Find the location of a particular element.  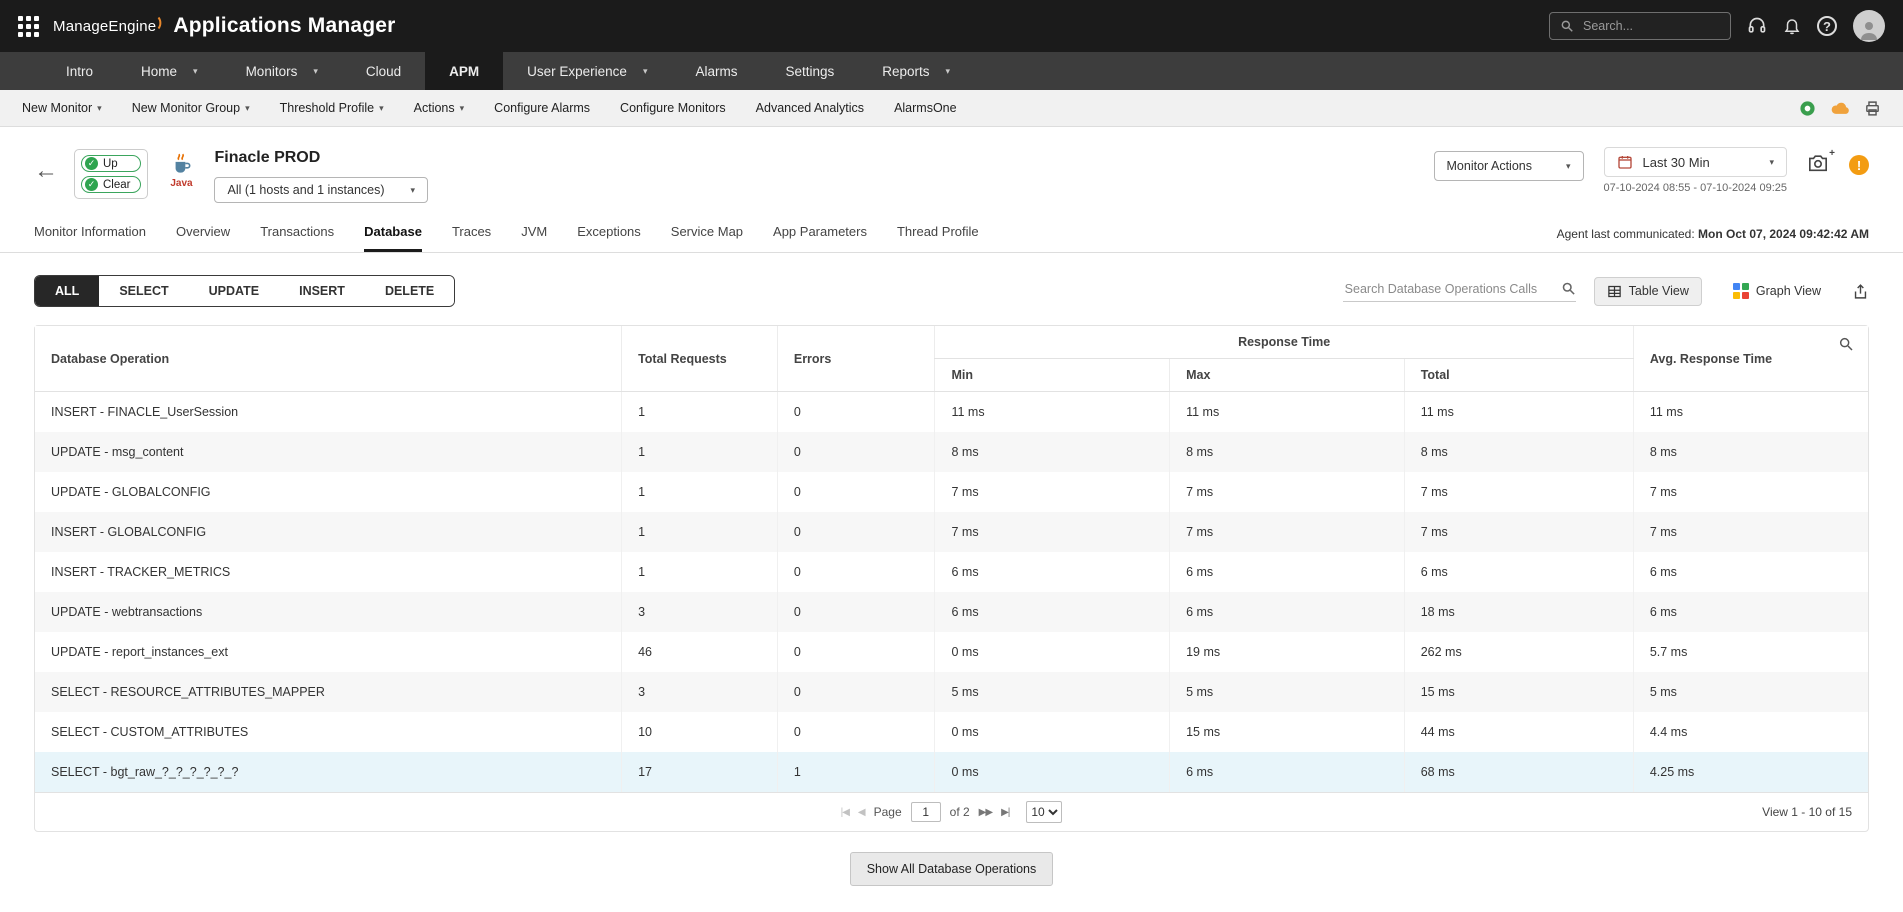

tab-overview: Overview is located at coordinates (203, 233).